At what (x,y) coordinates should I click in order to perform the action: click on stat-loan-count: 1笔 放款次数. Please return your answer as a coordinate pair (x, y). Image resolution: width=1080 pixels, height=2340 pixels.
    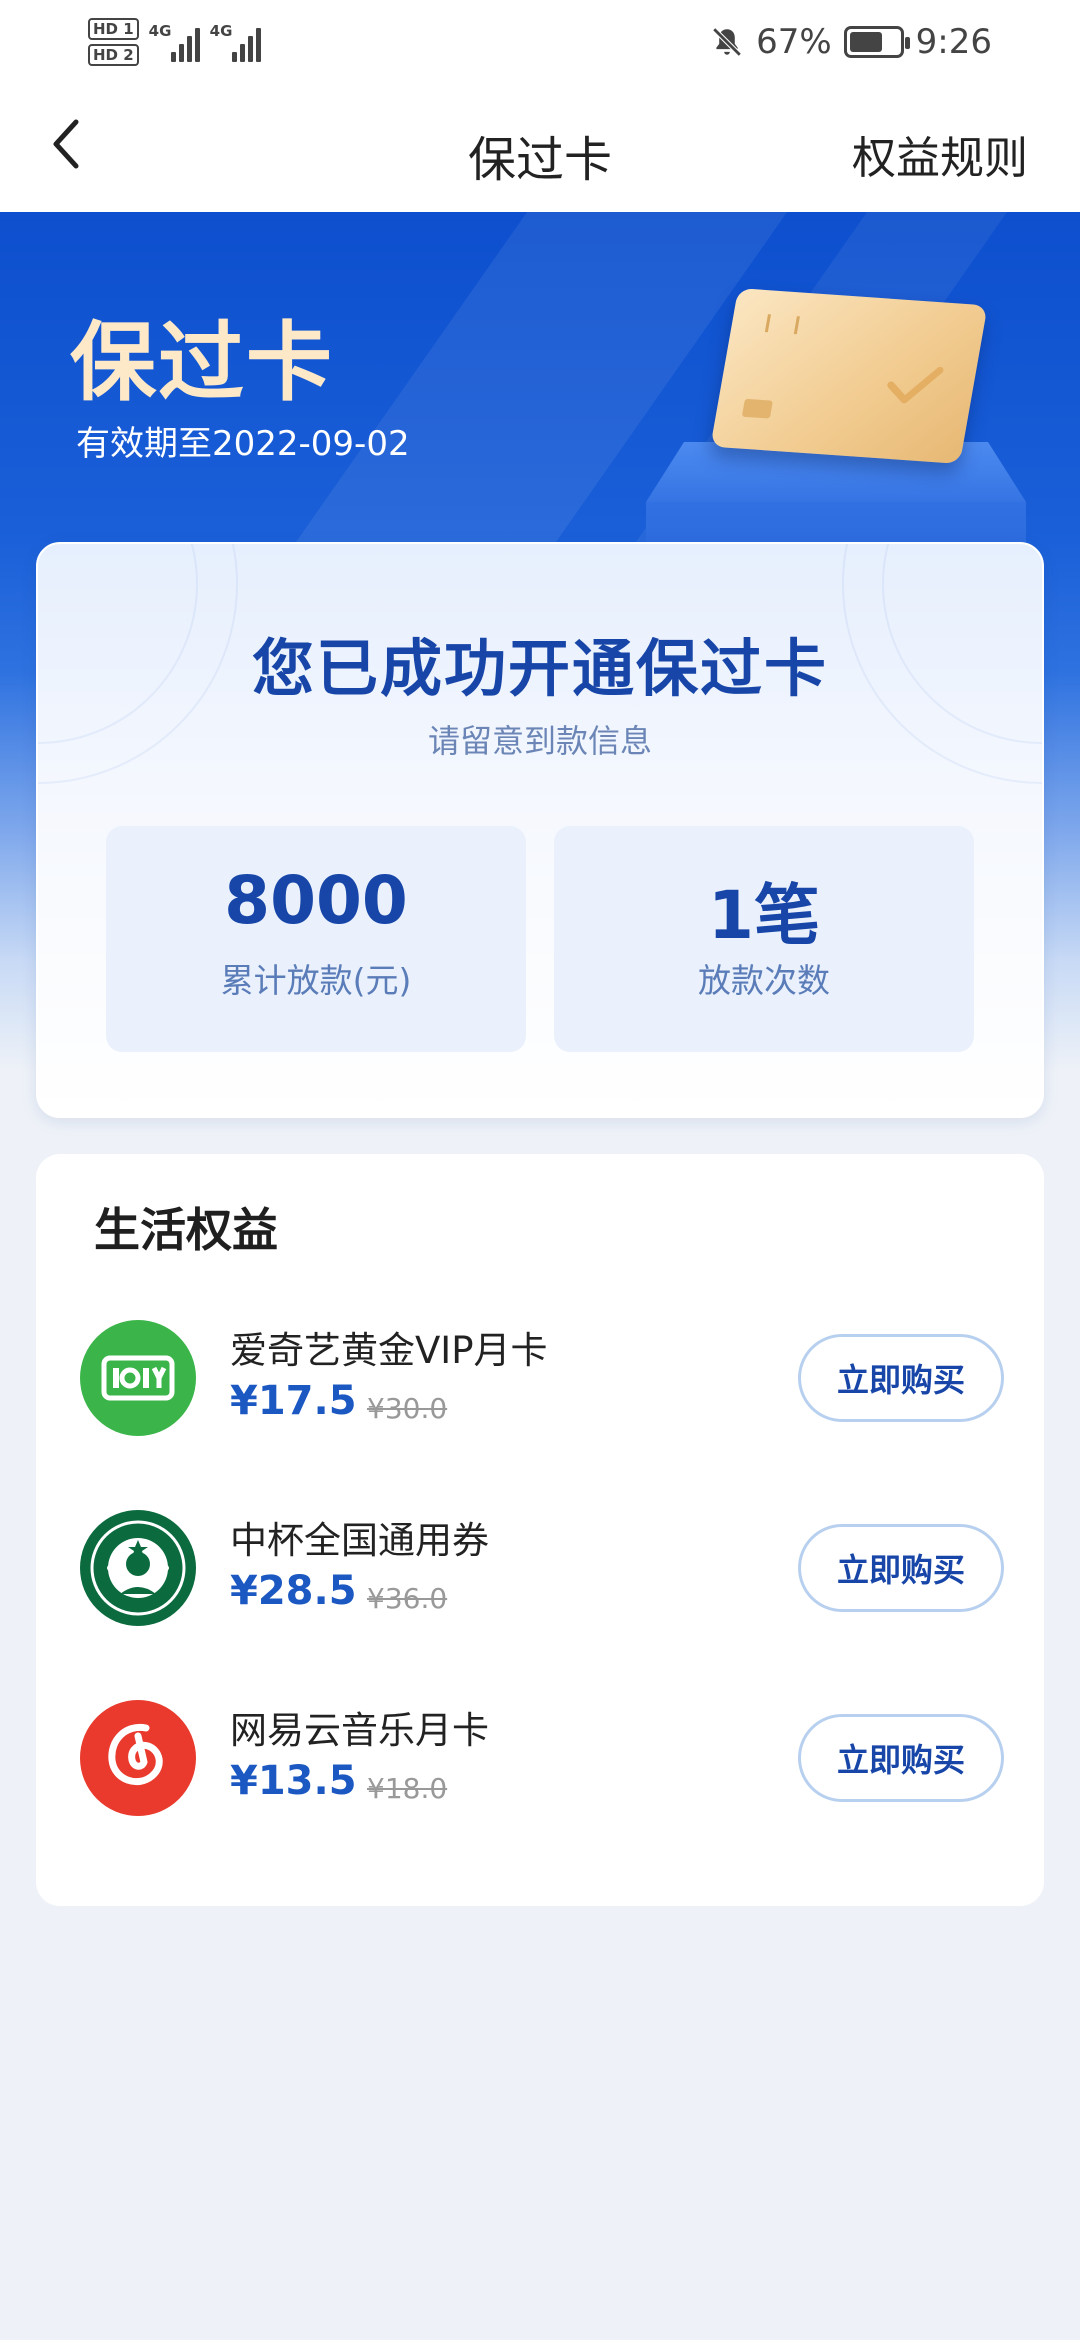
    Looking at the image, I should click on (764, 939).